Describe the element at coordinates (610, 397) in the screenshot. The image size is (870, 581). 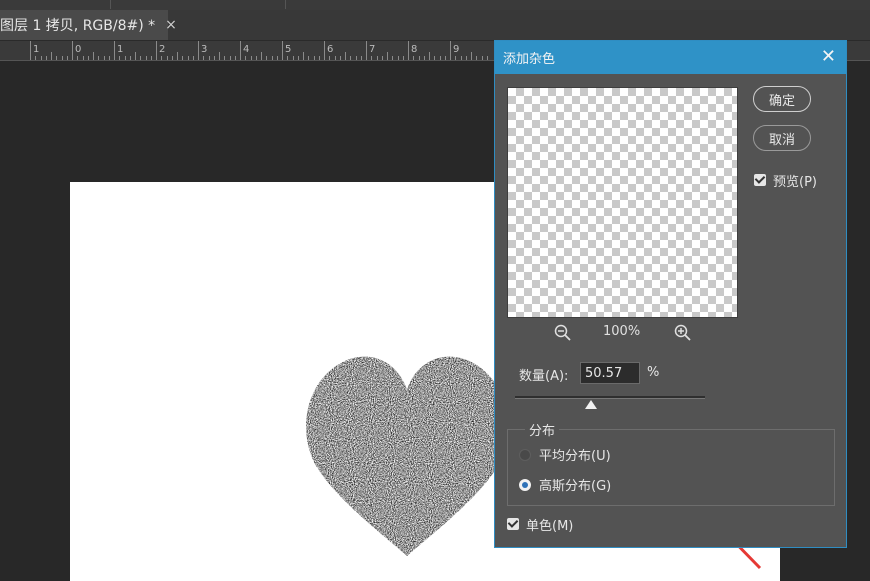
I see `amount-slider-track` at that location.